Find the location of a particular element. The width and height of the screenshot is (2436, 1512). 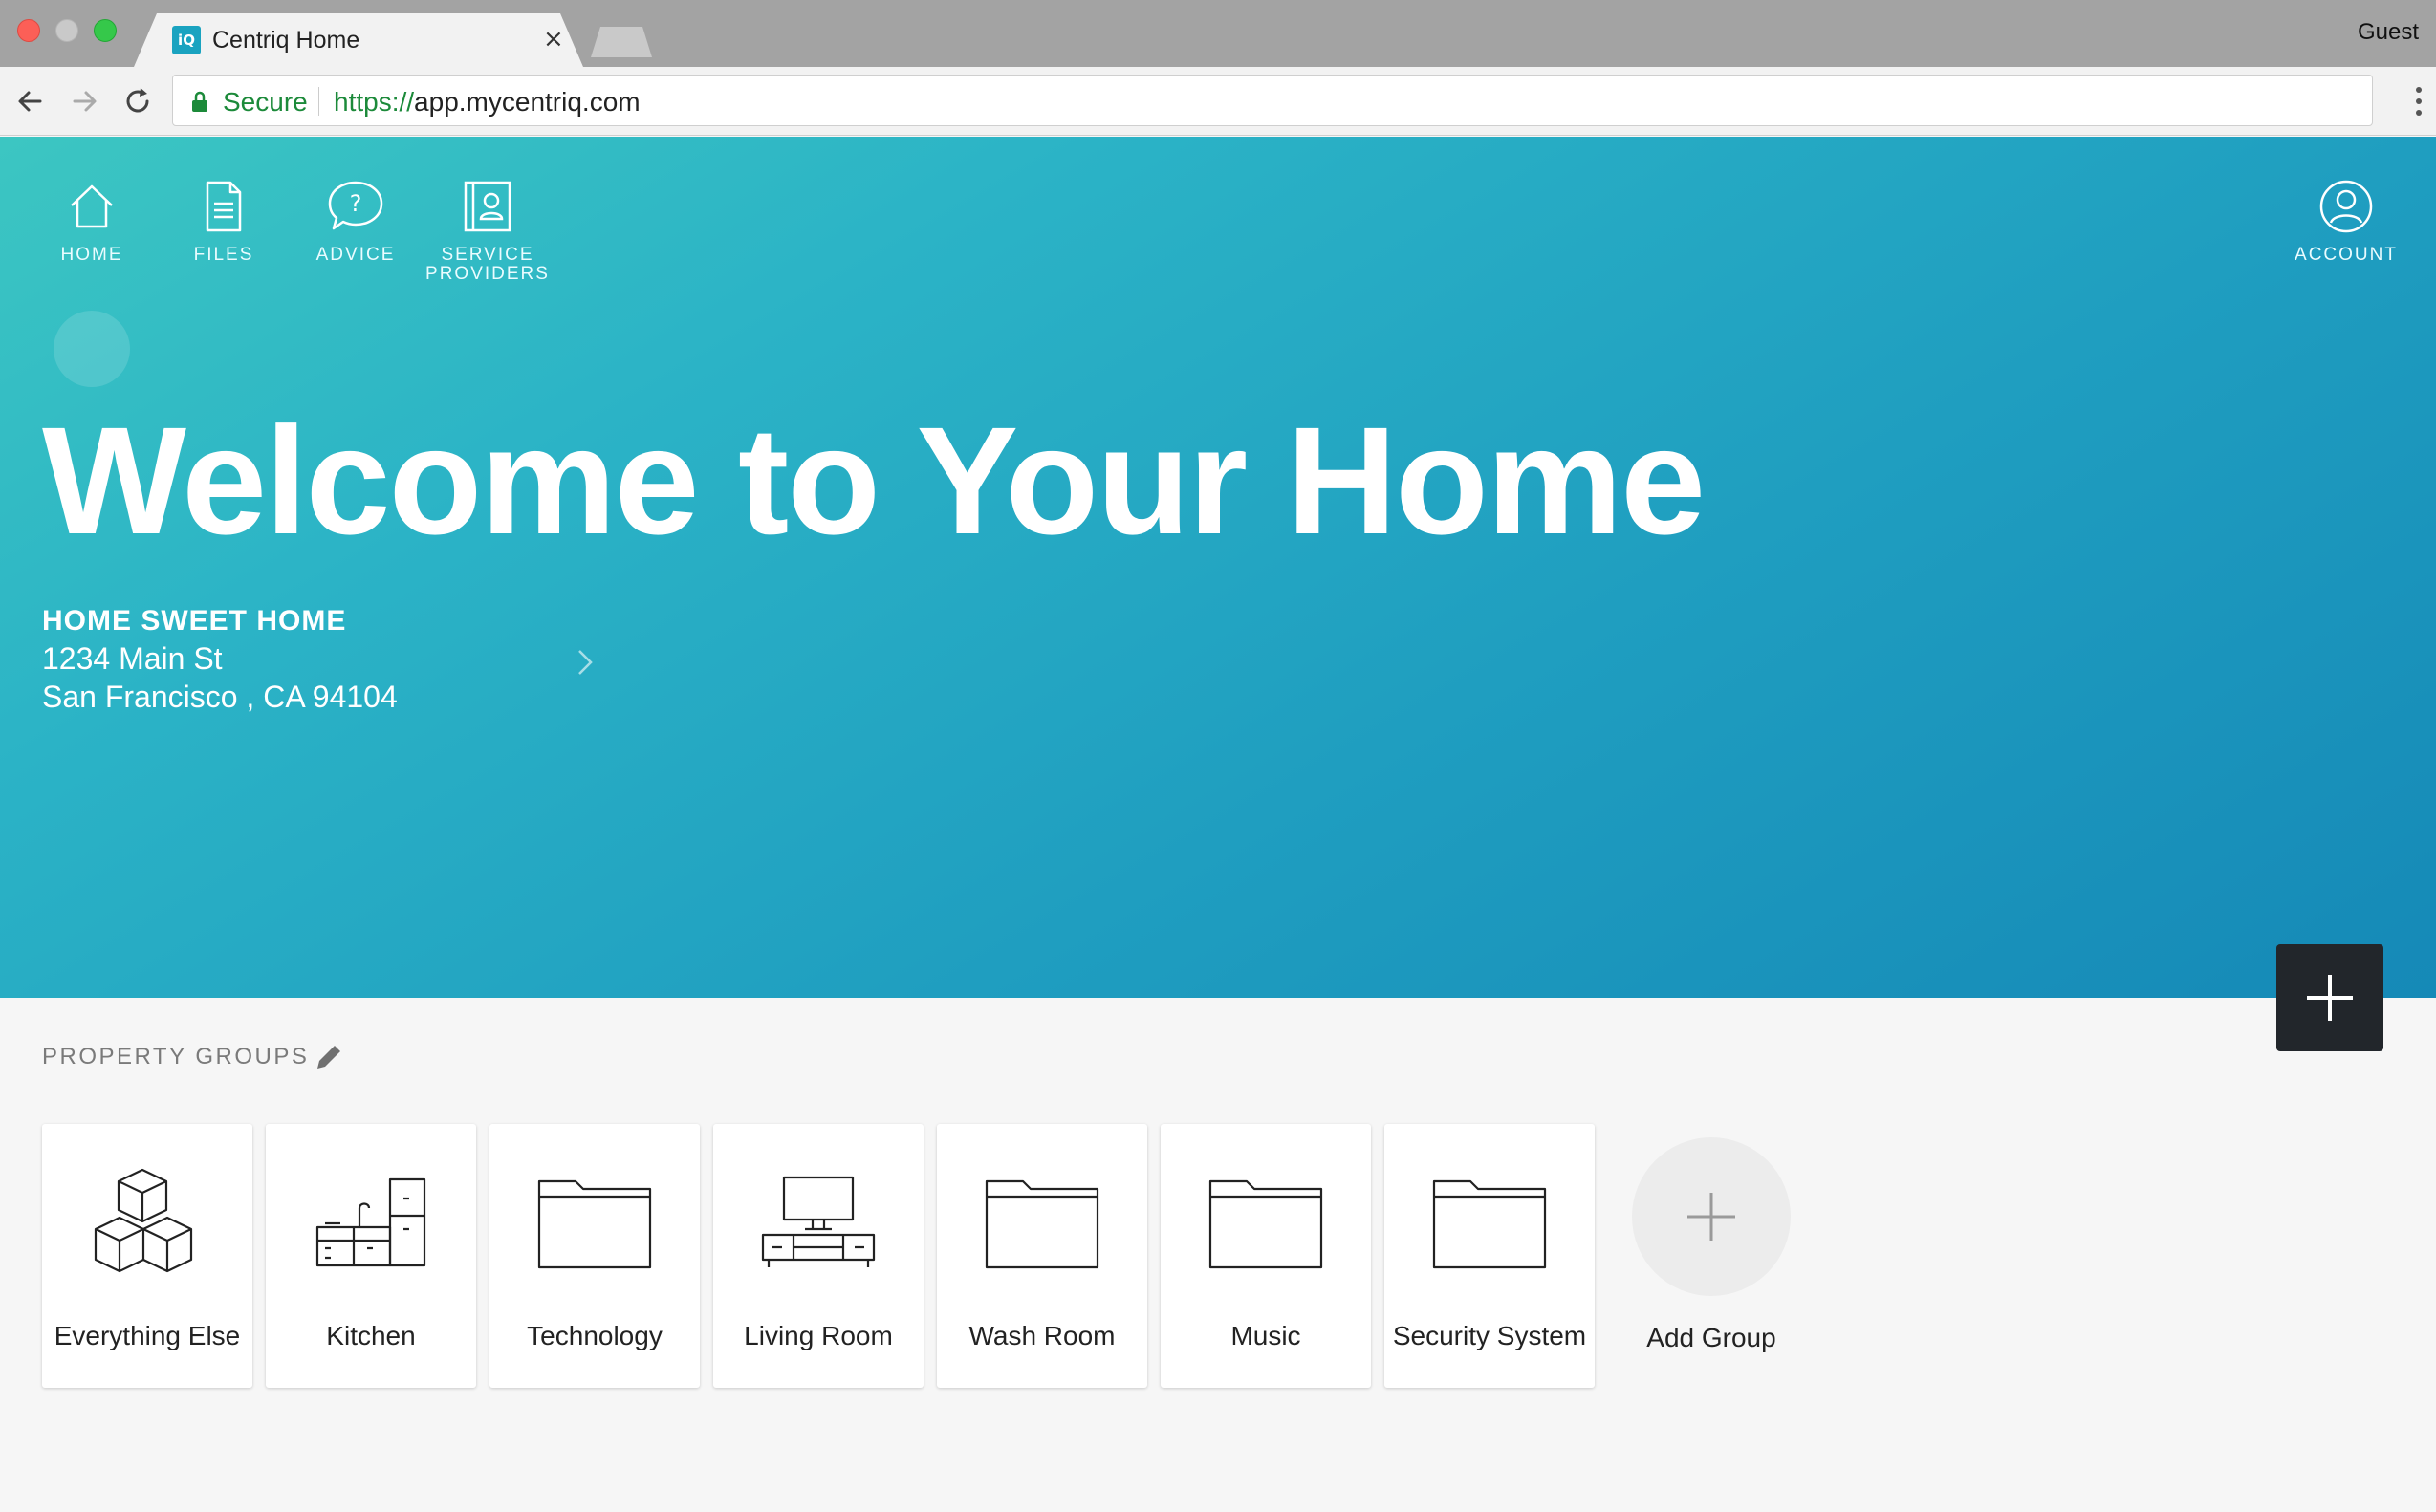

pencil-icon is located at coordinates (329, 1057).